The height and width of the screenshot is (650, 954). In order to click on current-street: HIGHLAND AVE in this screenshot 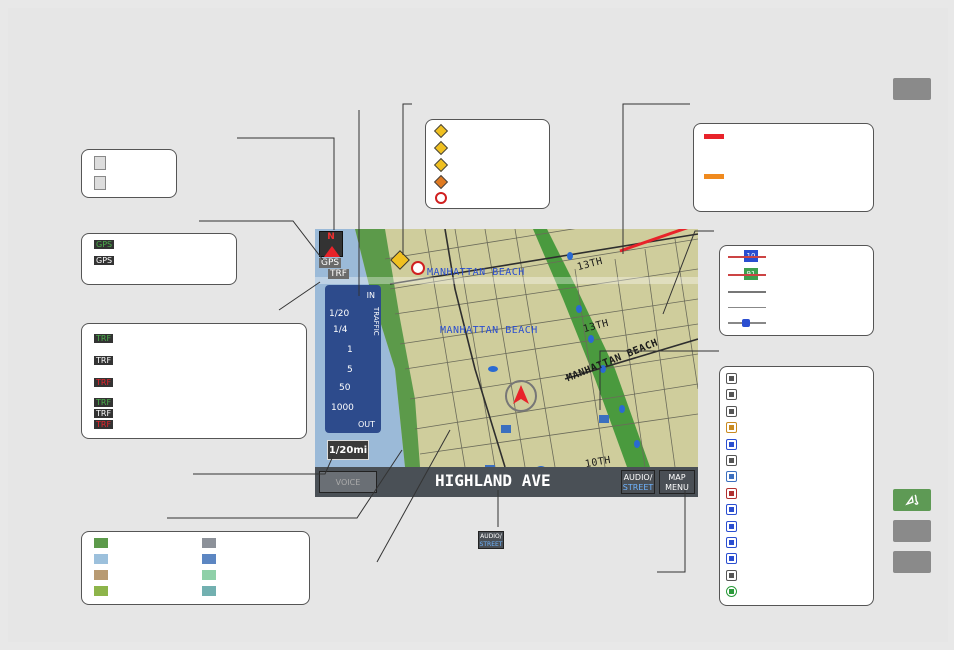, I will do `click(493, 480)`.